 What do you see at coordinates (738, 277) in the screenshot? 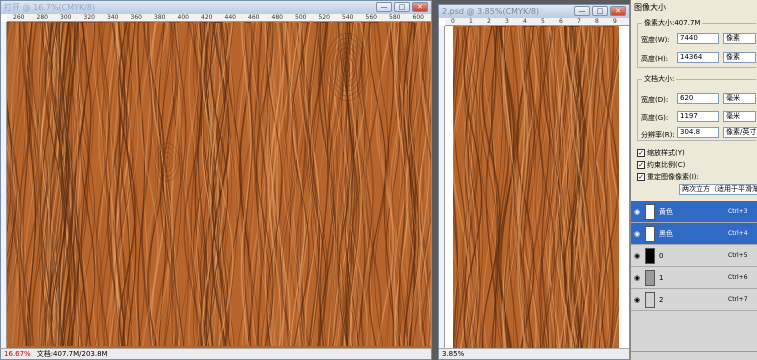
I see `channel-shortcut: Ctrl+6` at bounding box center [738, 277].